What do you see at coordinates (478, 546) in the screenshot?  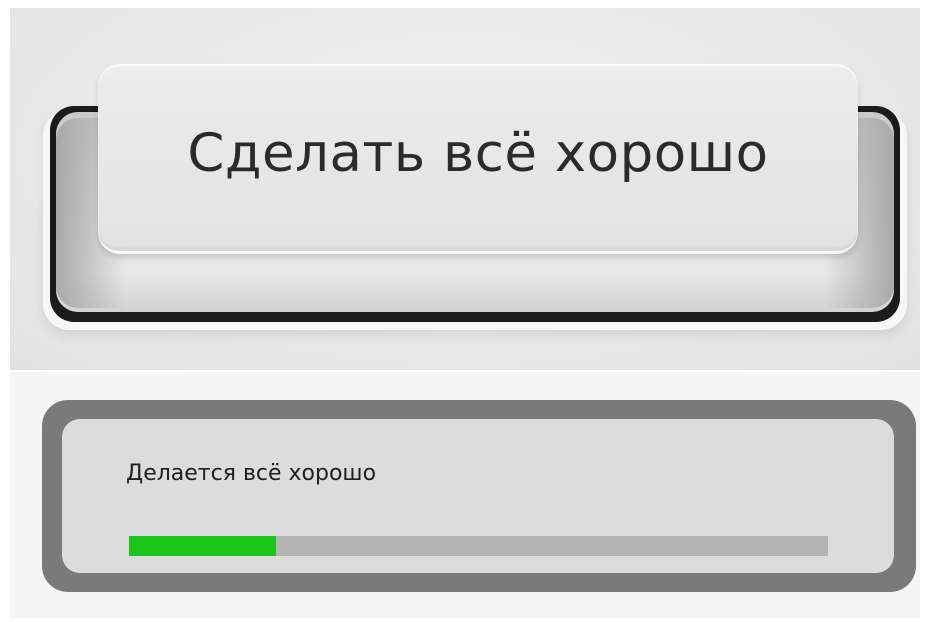 I see `progress-bar` at bounding box center [478, 546].